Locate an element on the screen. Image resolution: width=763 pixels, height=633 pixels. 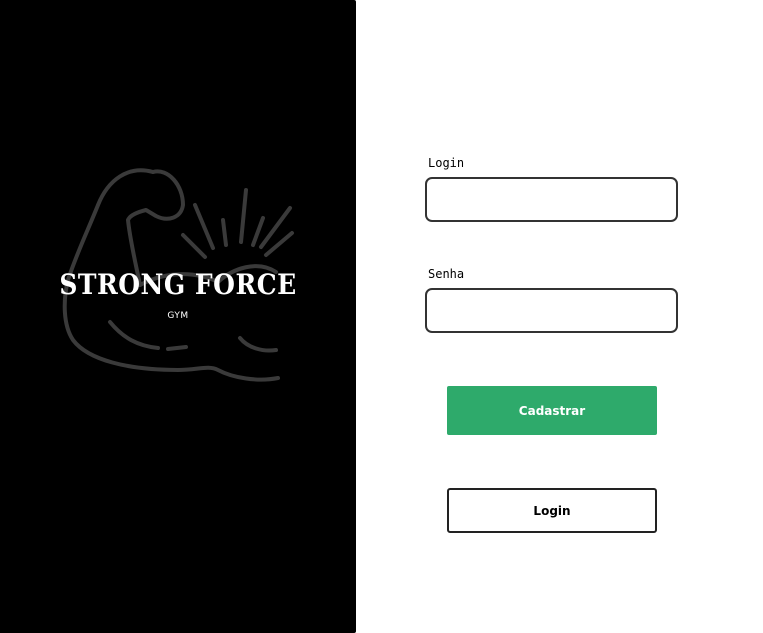
login-input is located at coordinates (551, 199).